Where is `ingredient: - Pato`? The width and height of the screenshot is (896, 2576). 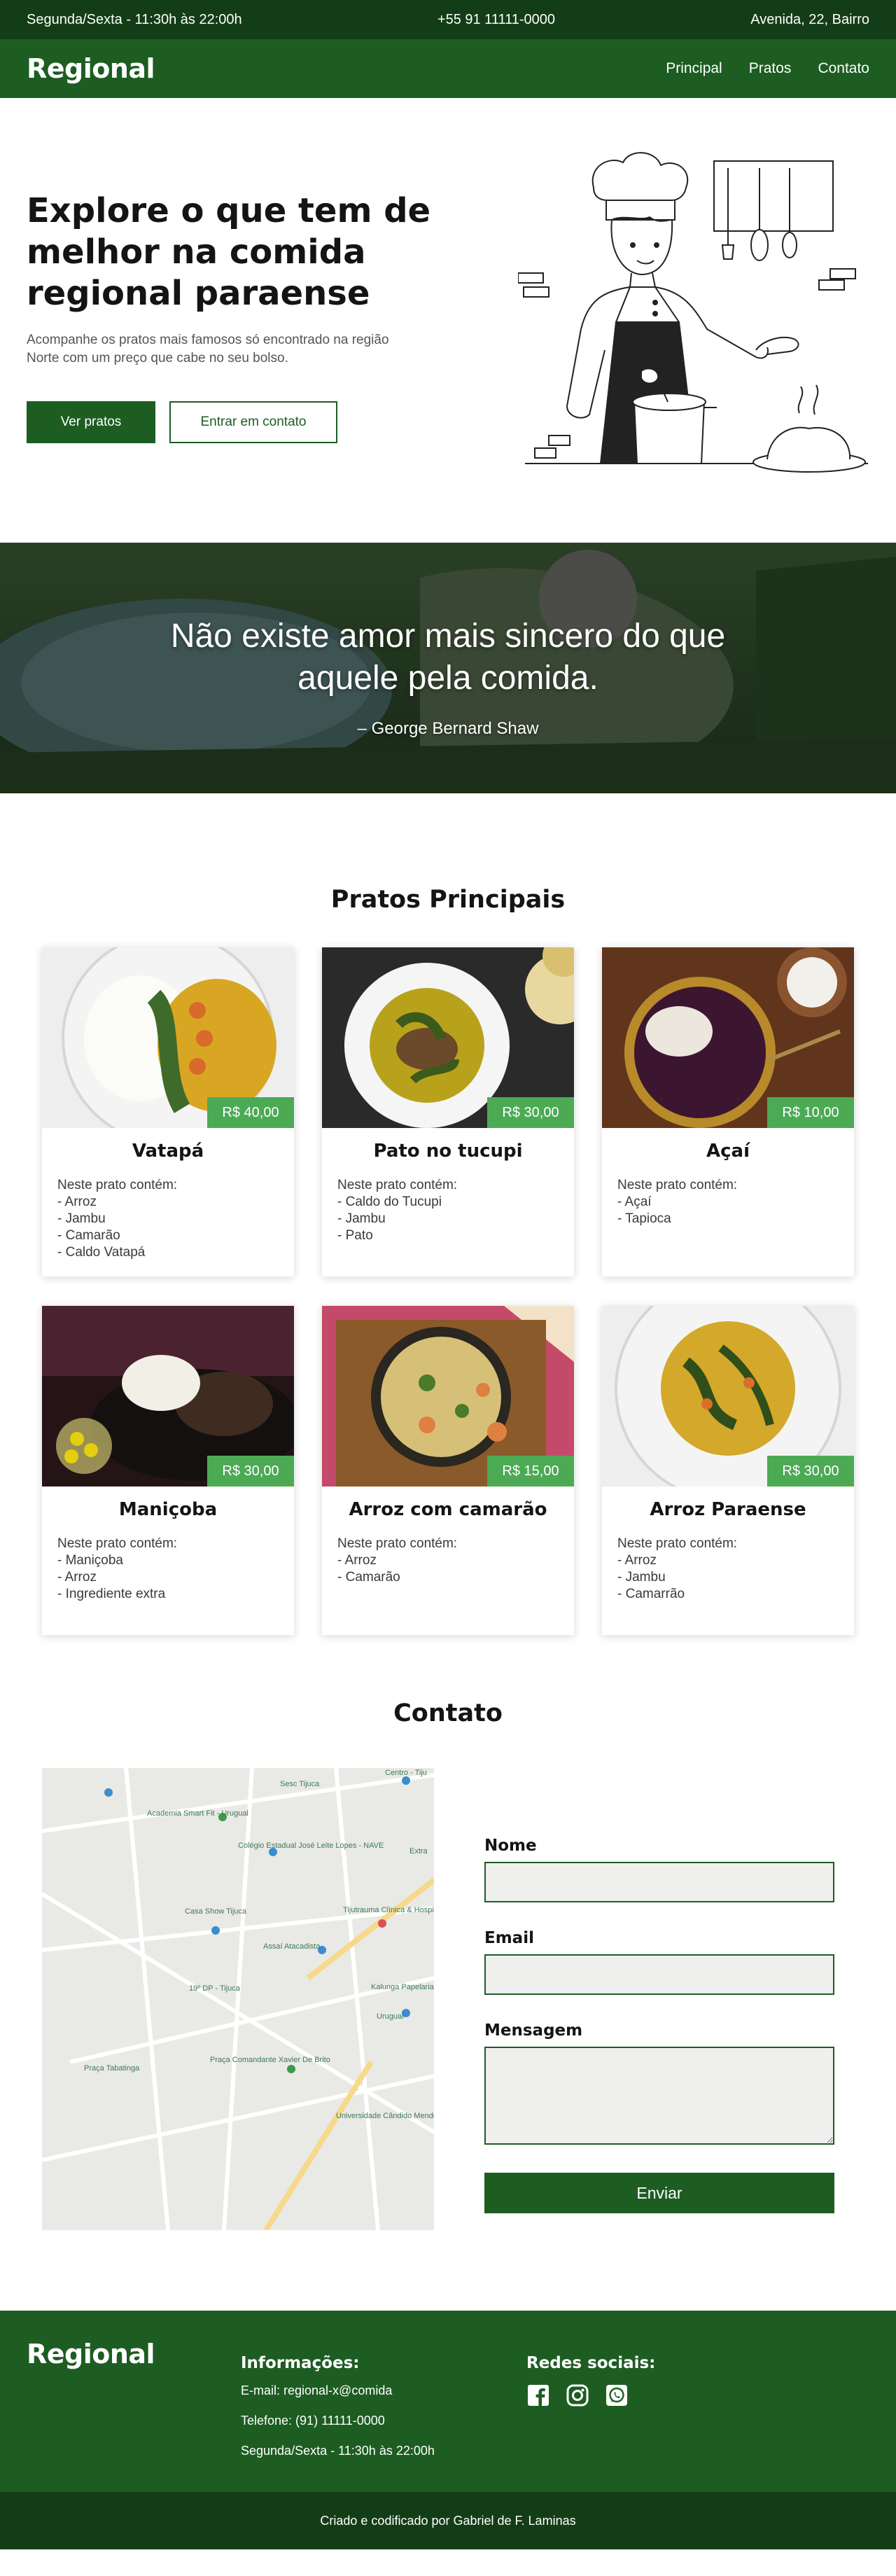
ingredient: - Pato is located at coordinates (355, 1235).